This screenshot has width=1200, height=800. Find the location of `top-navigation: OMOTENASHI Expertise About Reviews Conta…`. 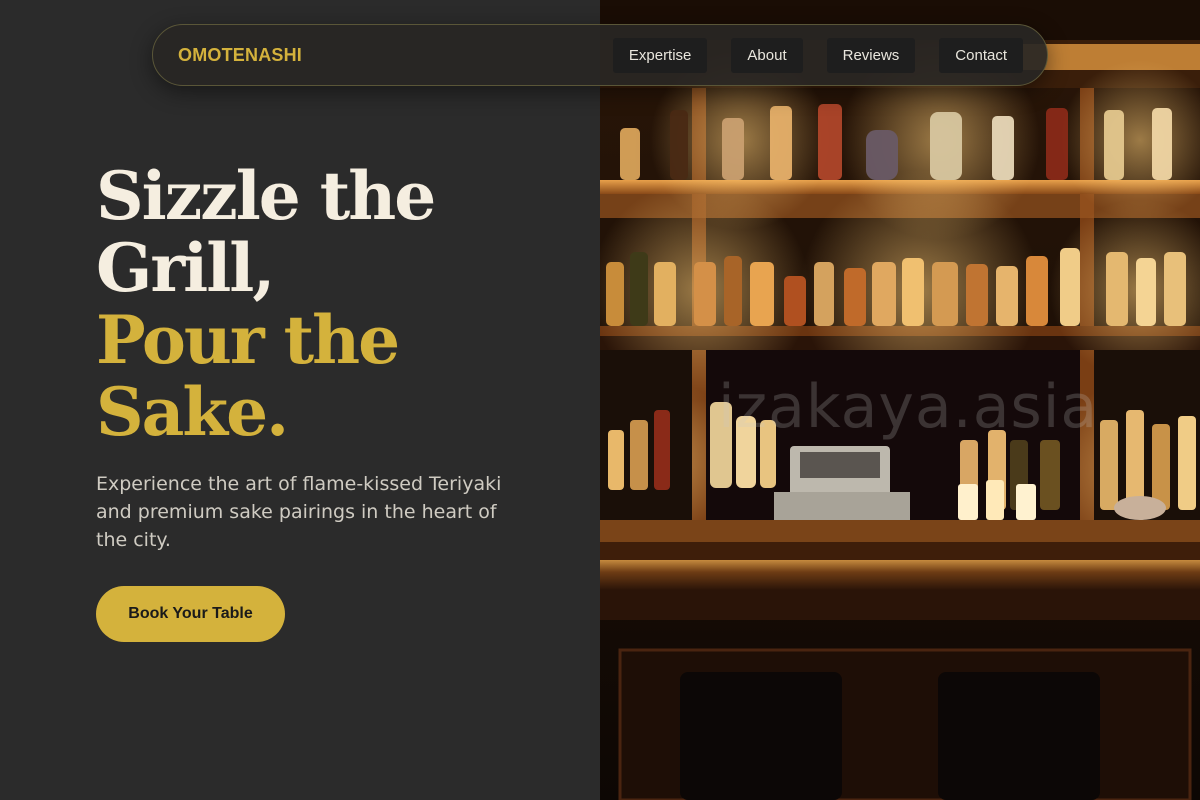

top-navigation: OMOTENASHI Expertise About Reviews Conta… is located at coordinates (600, 55).